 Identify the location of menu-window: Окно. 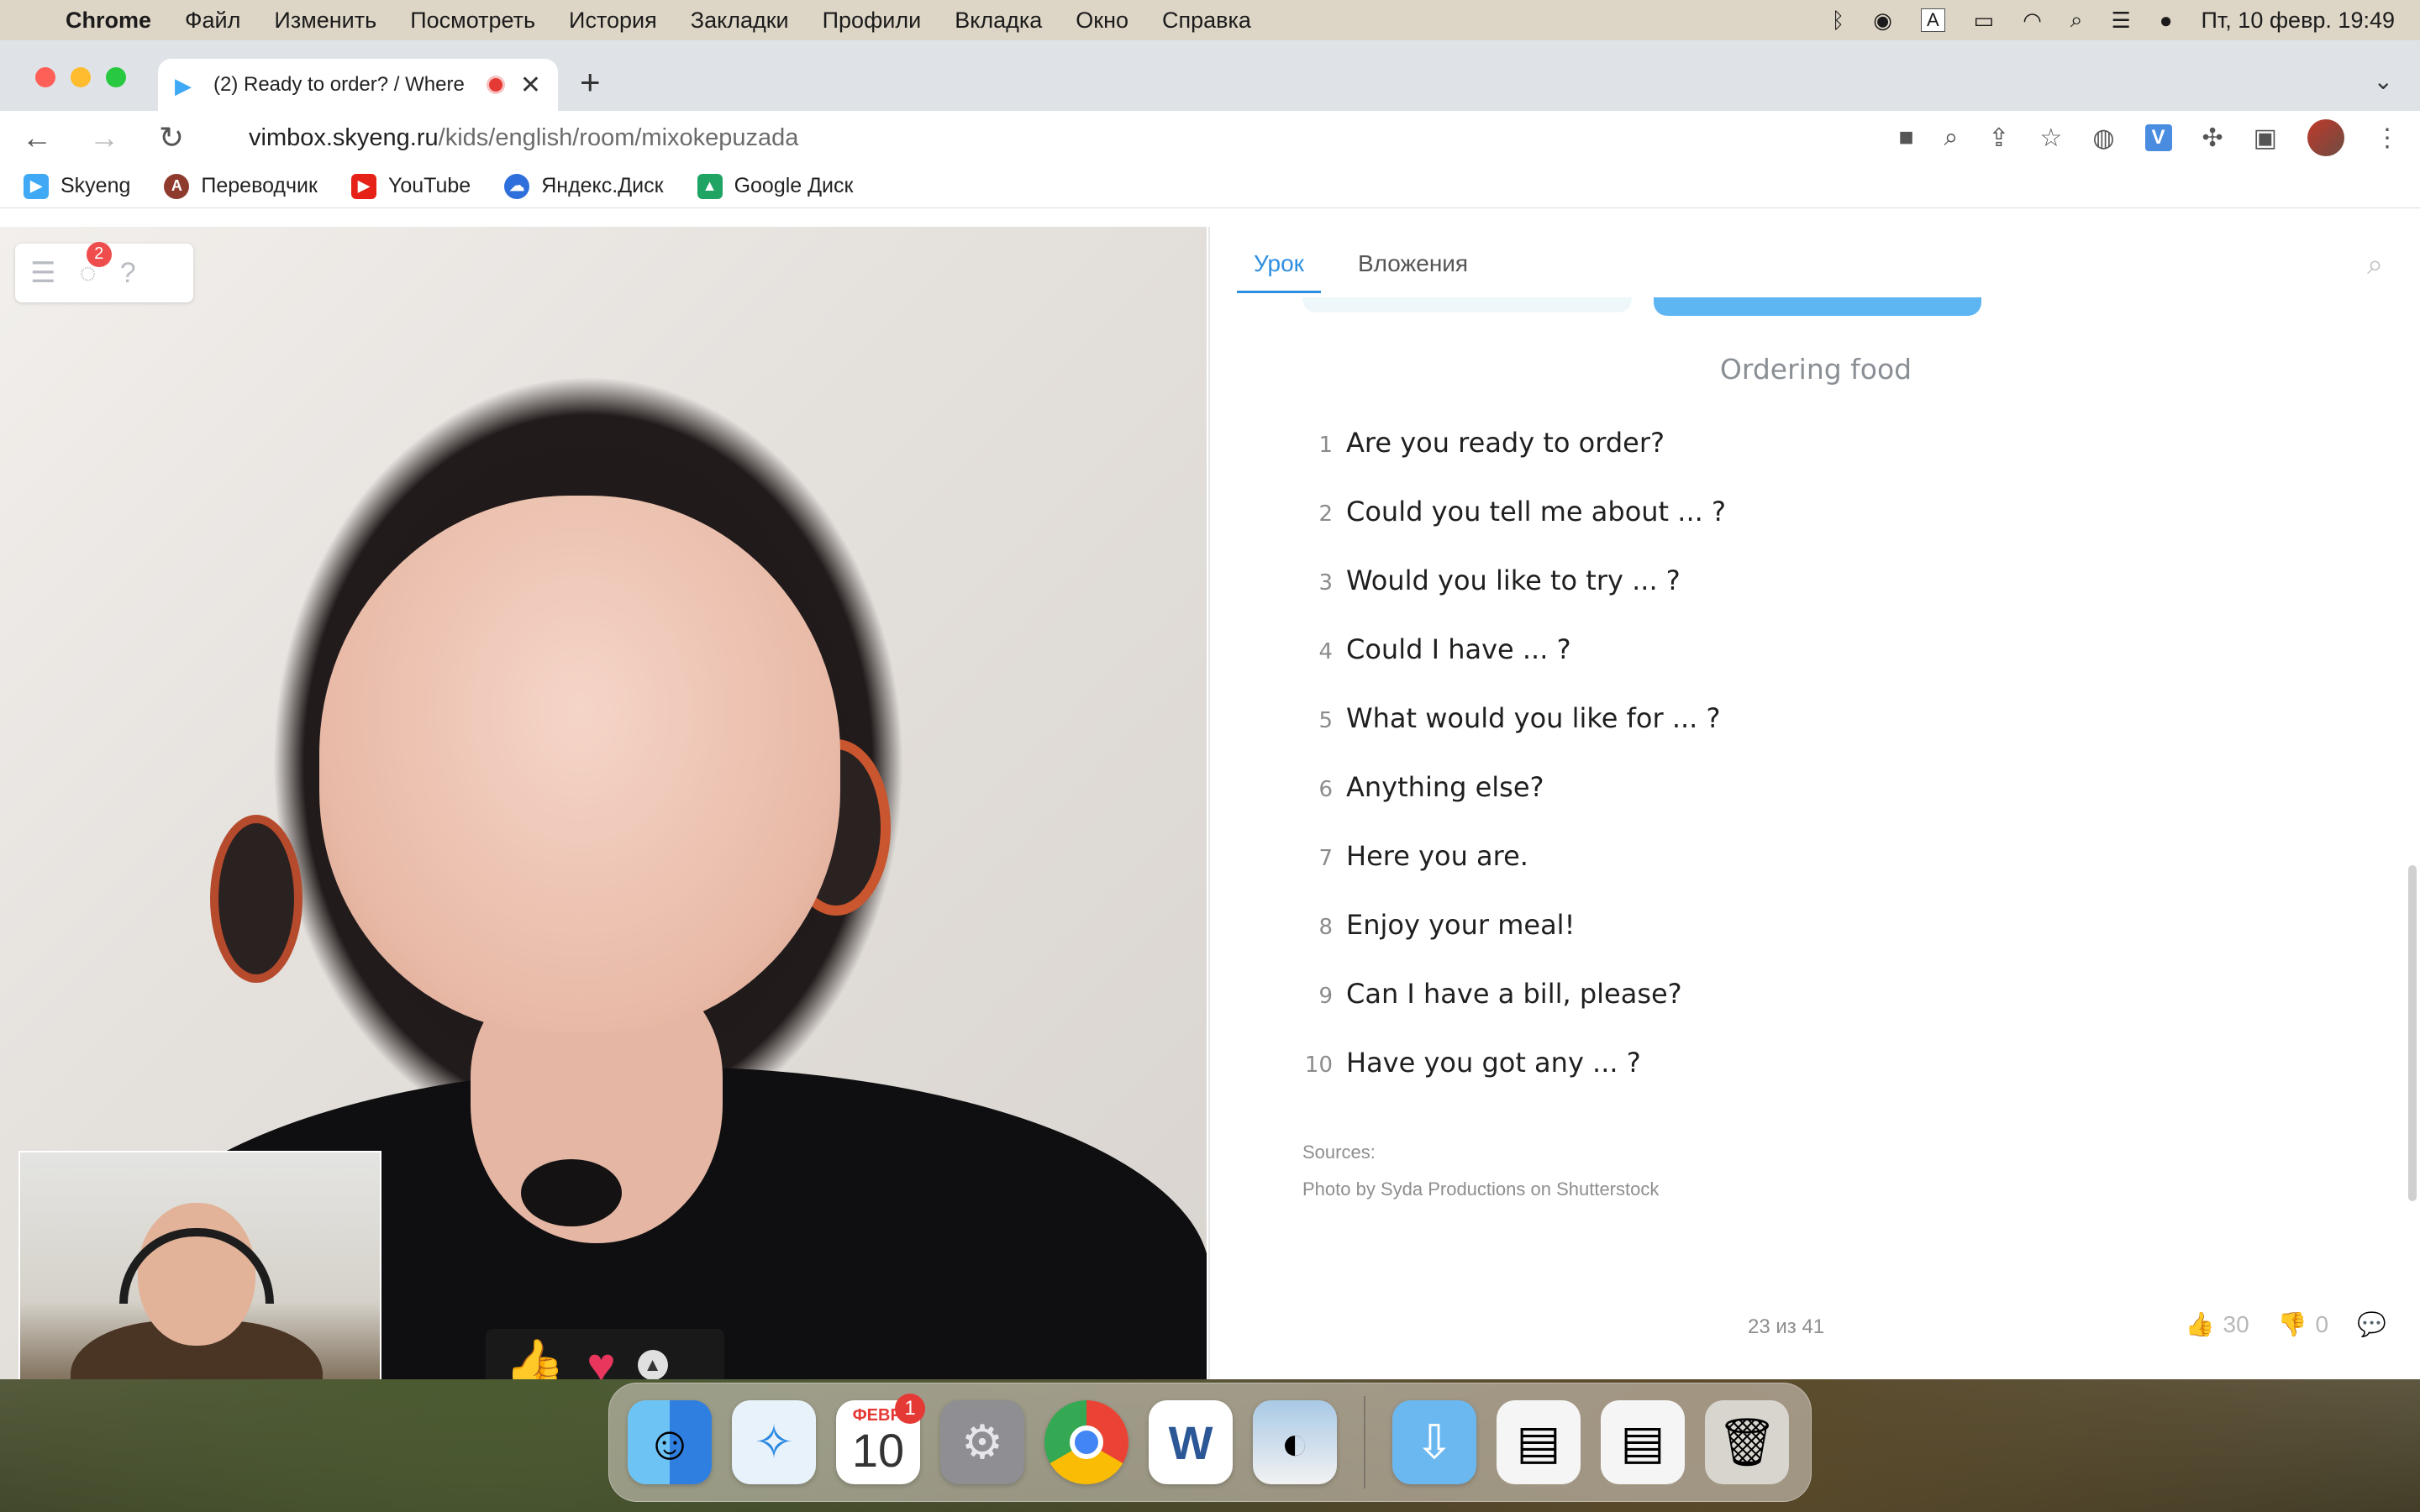
(1102, 21).